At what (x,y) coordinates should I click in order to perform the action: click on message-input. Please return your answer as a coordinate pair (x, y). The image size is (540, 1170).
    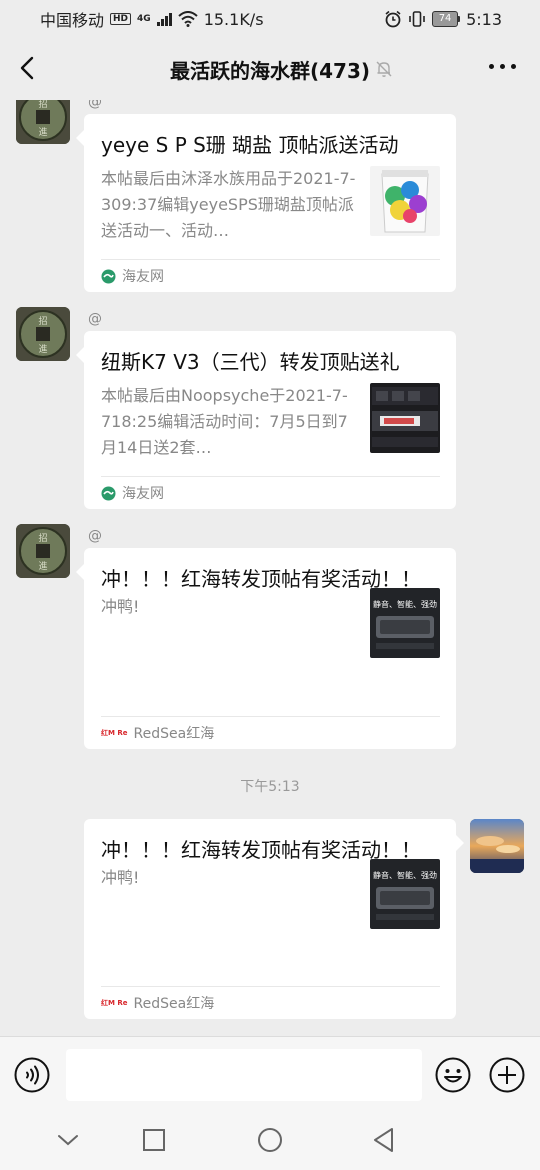
    Looking at the image, I should click on (244, 1075).